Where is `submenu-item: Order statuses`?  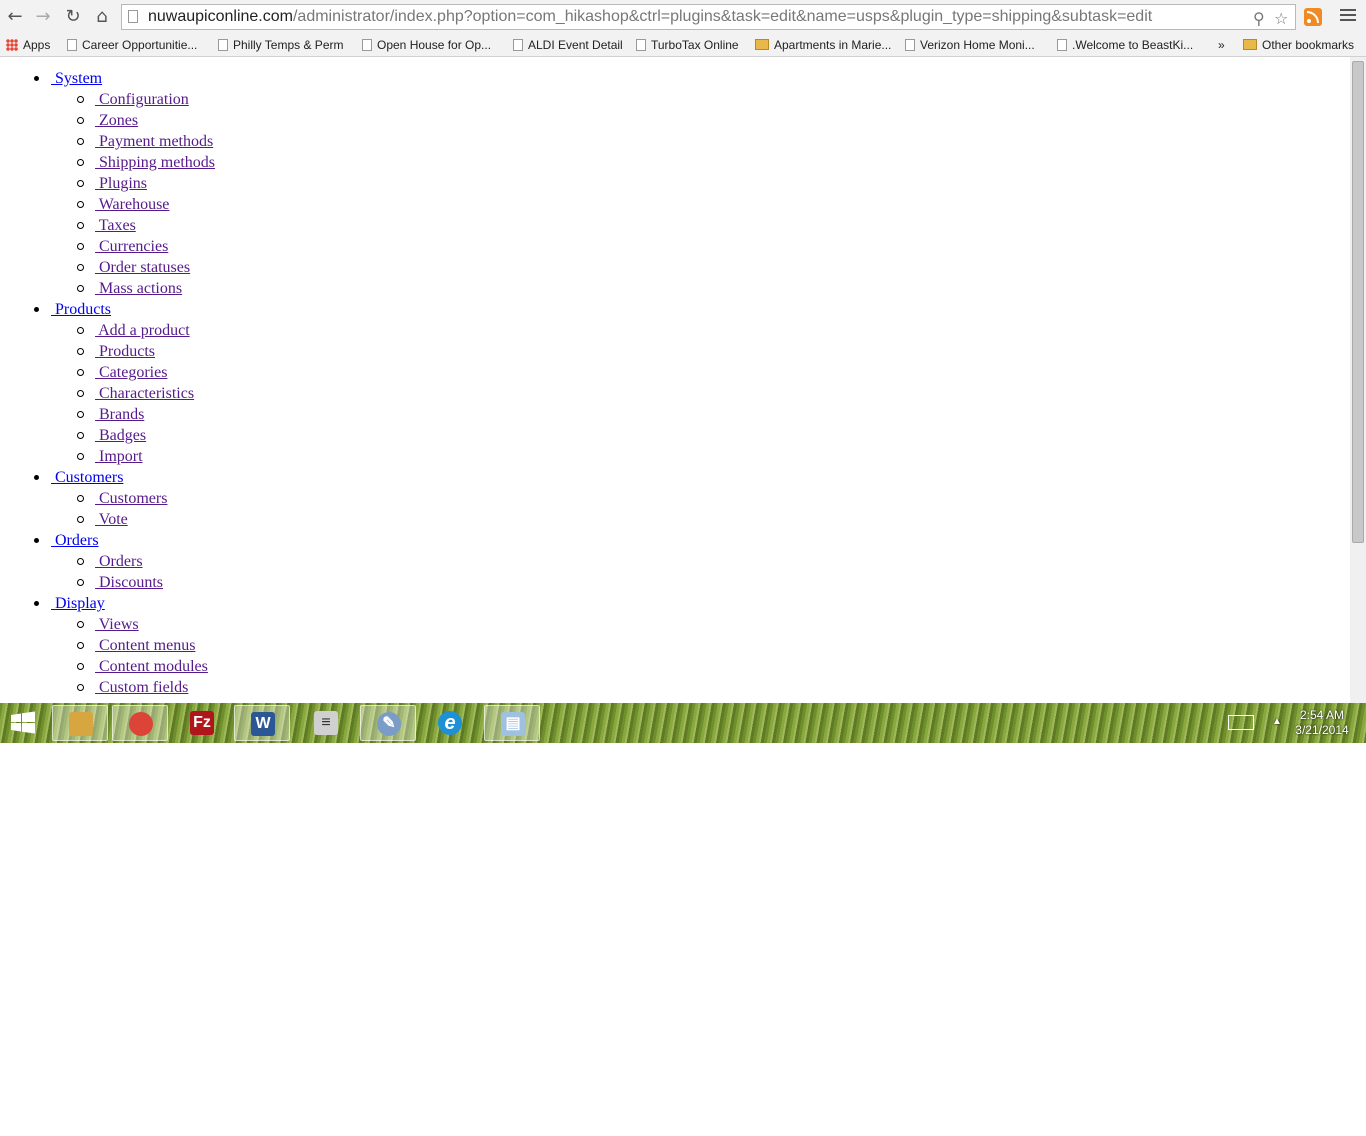 submenu-item: Order statuses is located at coordinates (133, 267).